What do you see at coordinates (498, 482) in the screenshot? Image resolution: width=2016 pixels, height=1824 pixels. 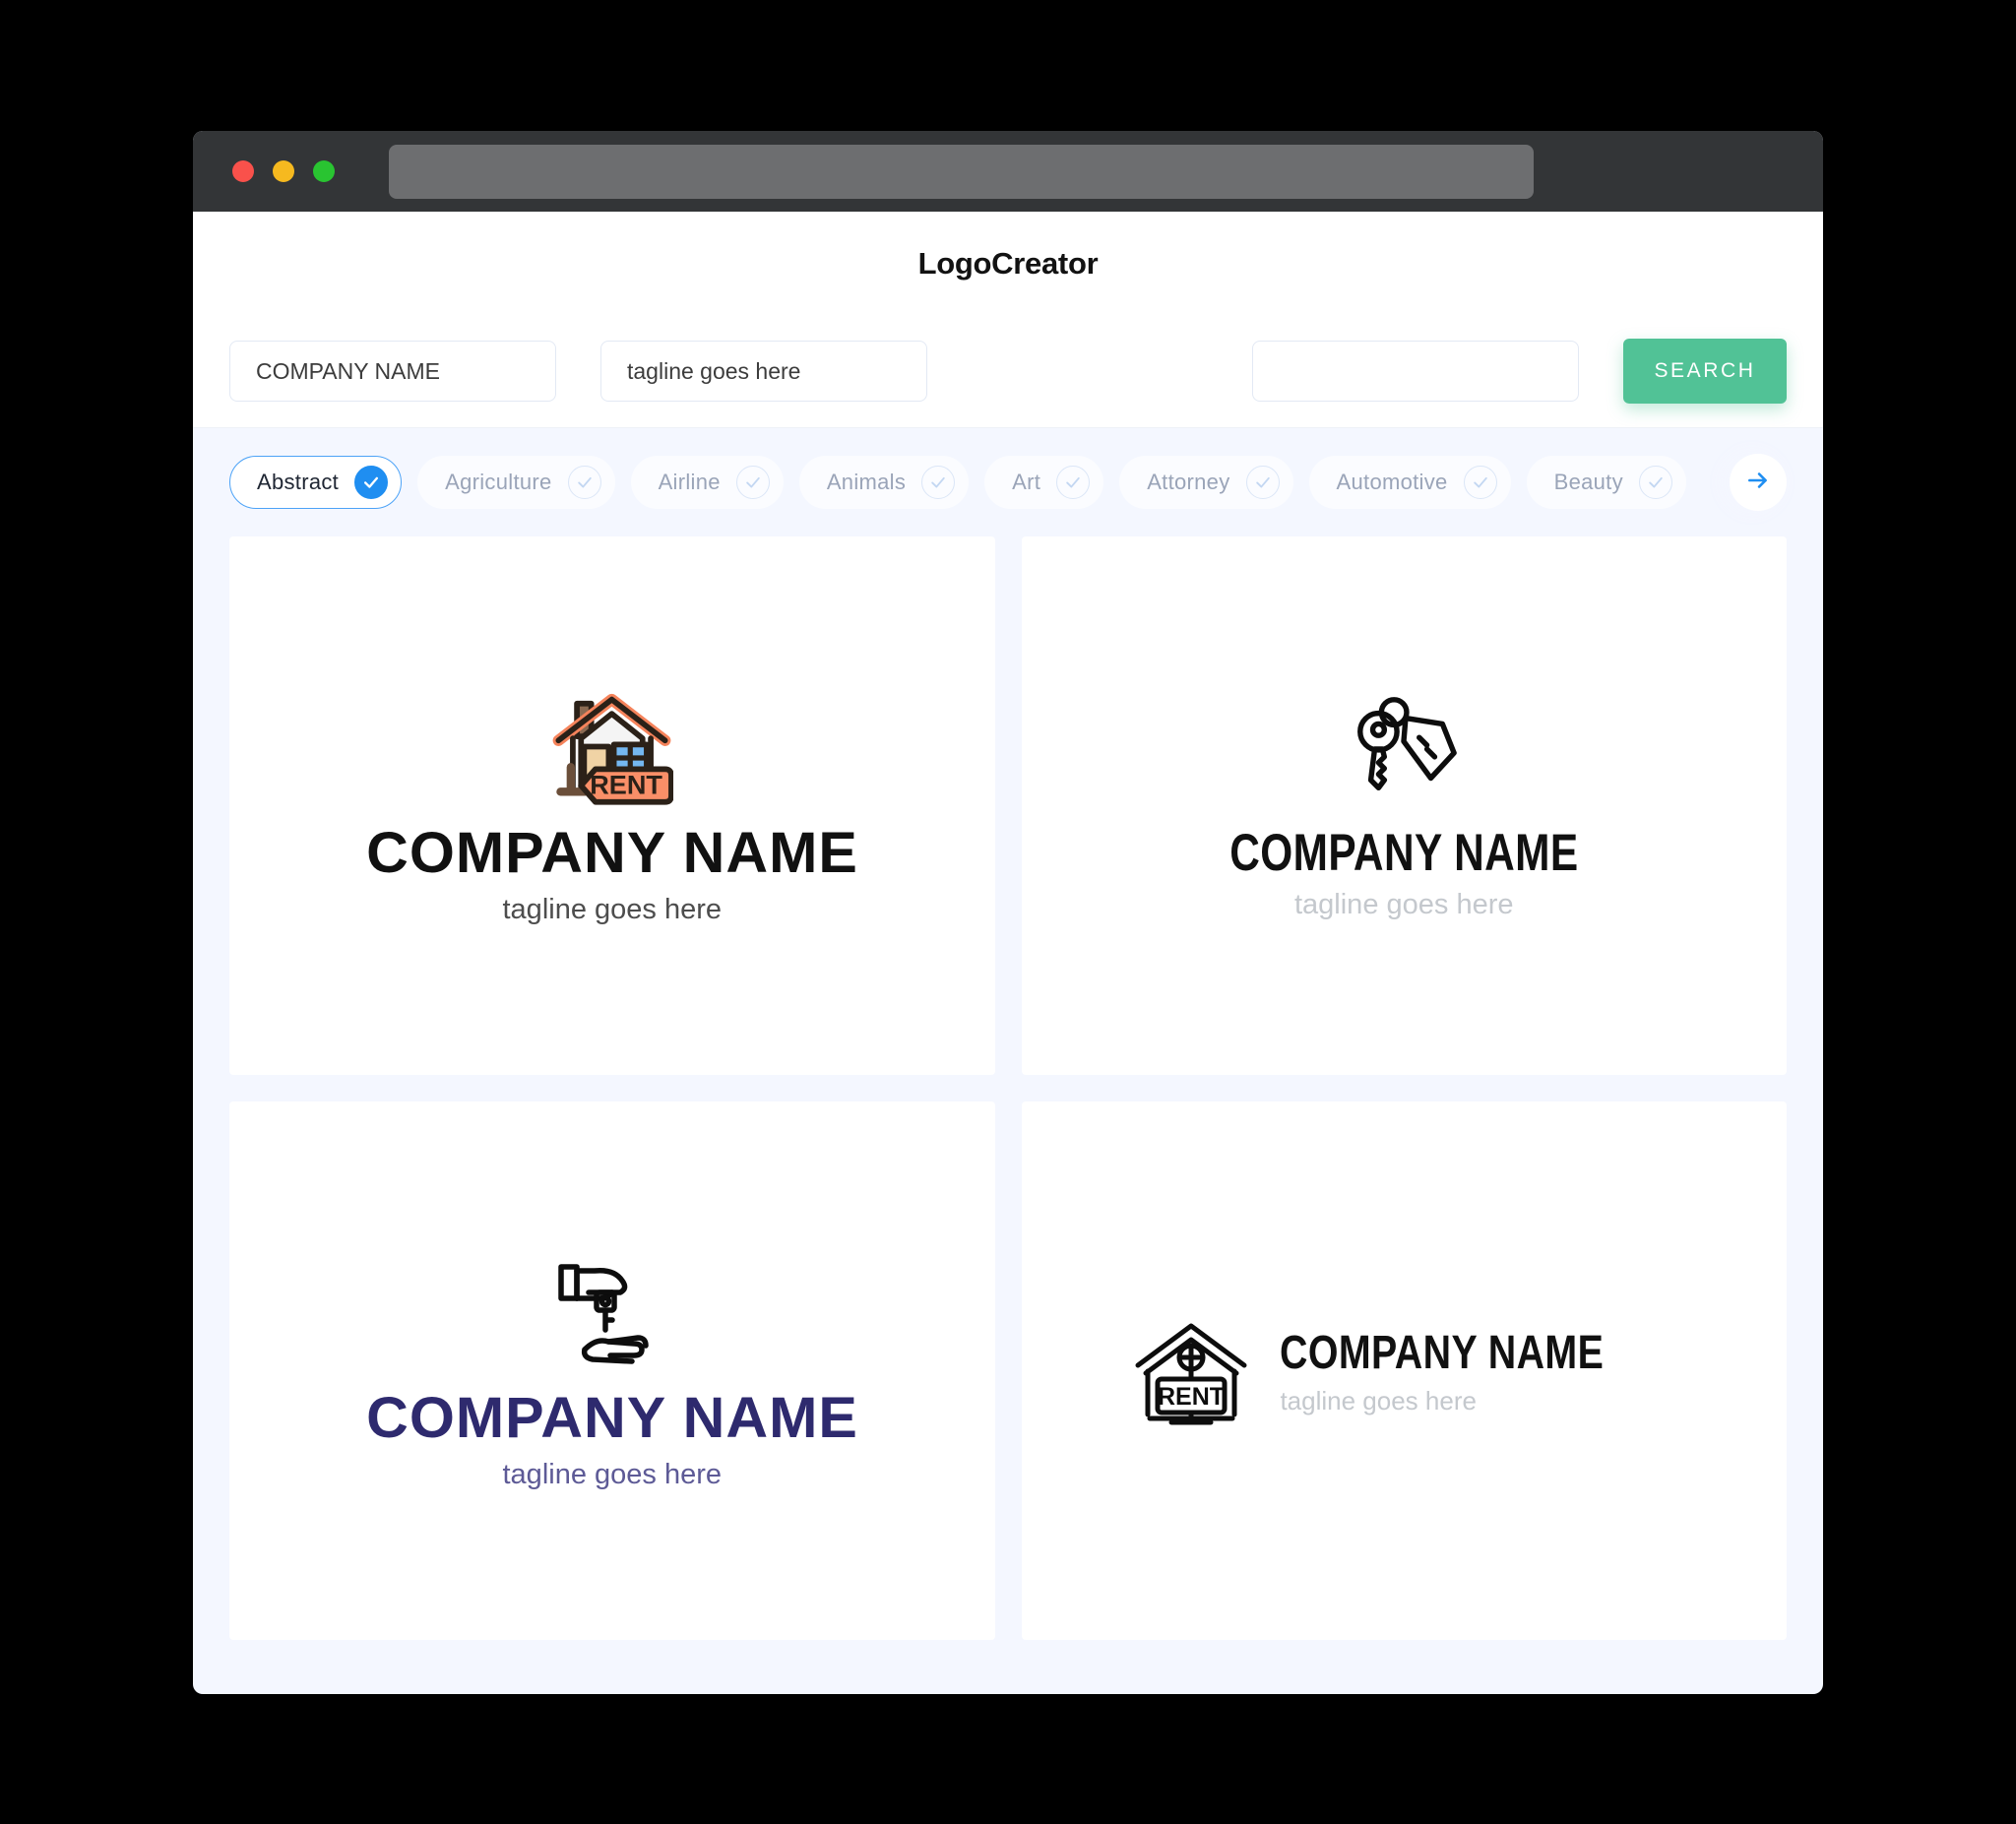 I see `category-chip-label: Agriculture` at bounding box center [498, 482].